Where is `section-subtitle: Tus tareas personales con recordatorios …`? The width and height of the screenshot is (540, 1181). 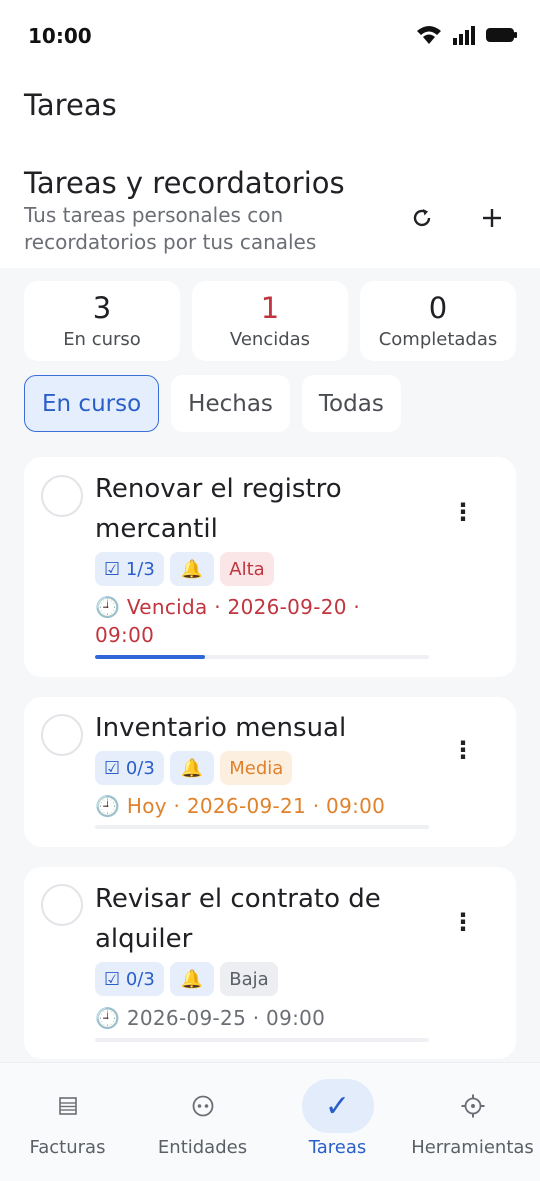
section-subtitle: Tus tareas personales con recordatorios … is located at coordinates (170, 228).